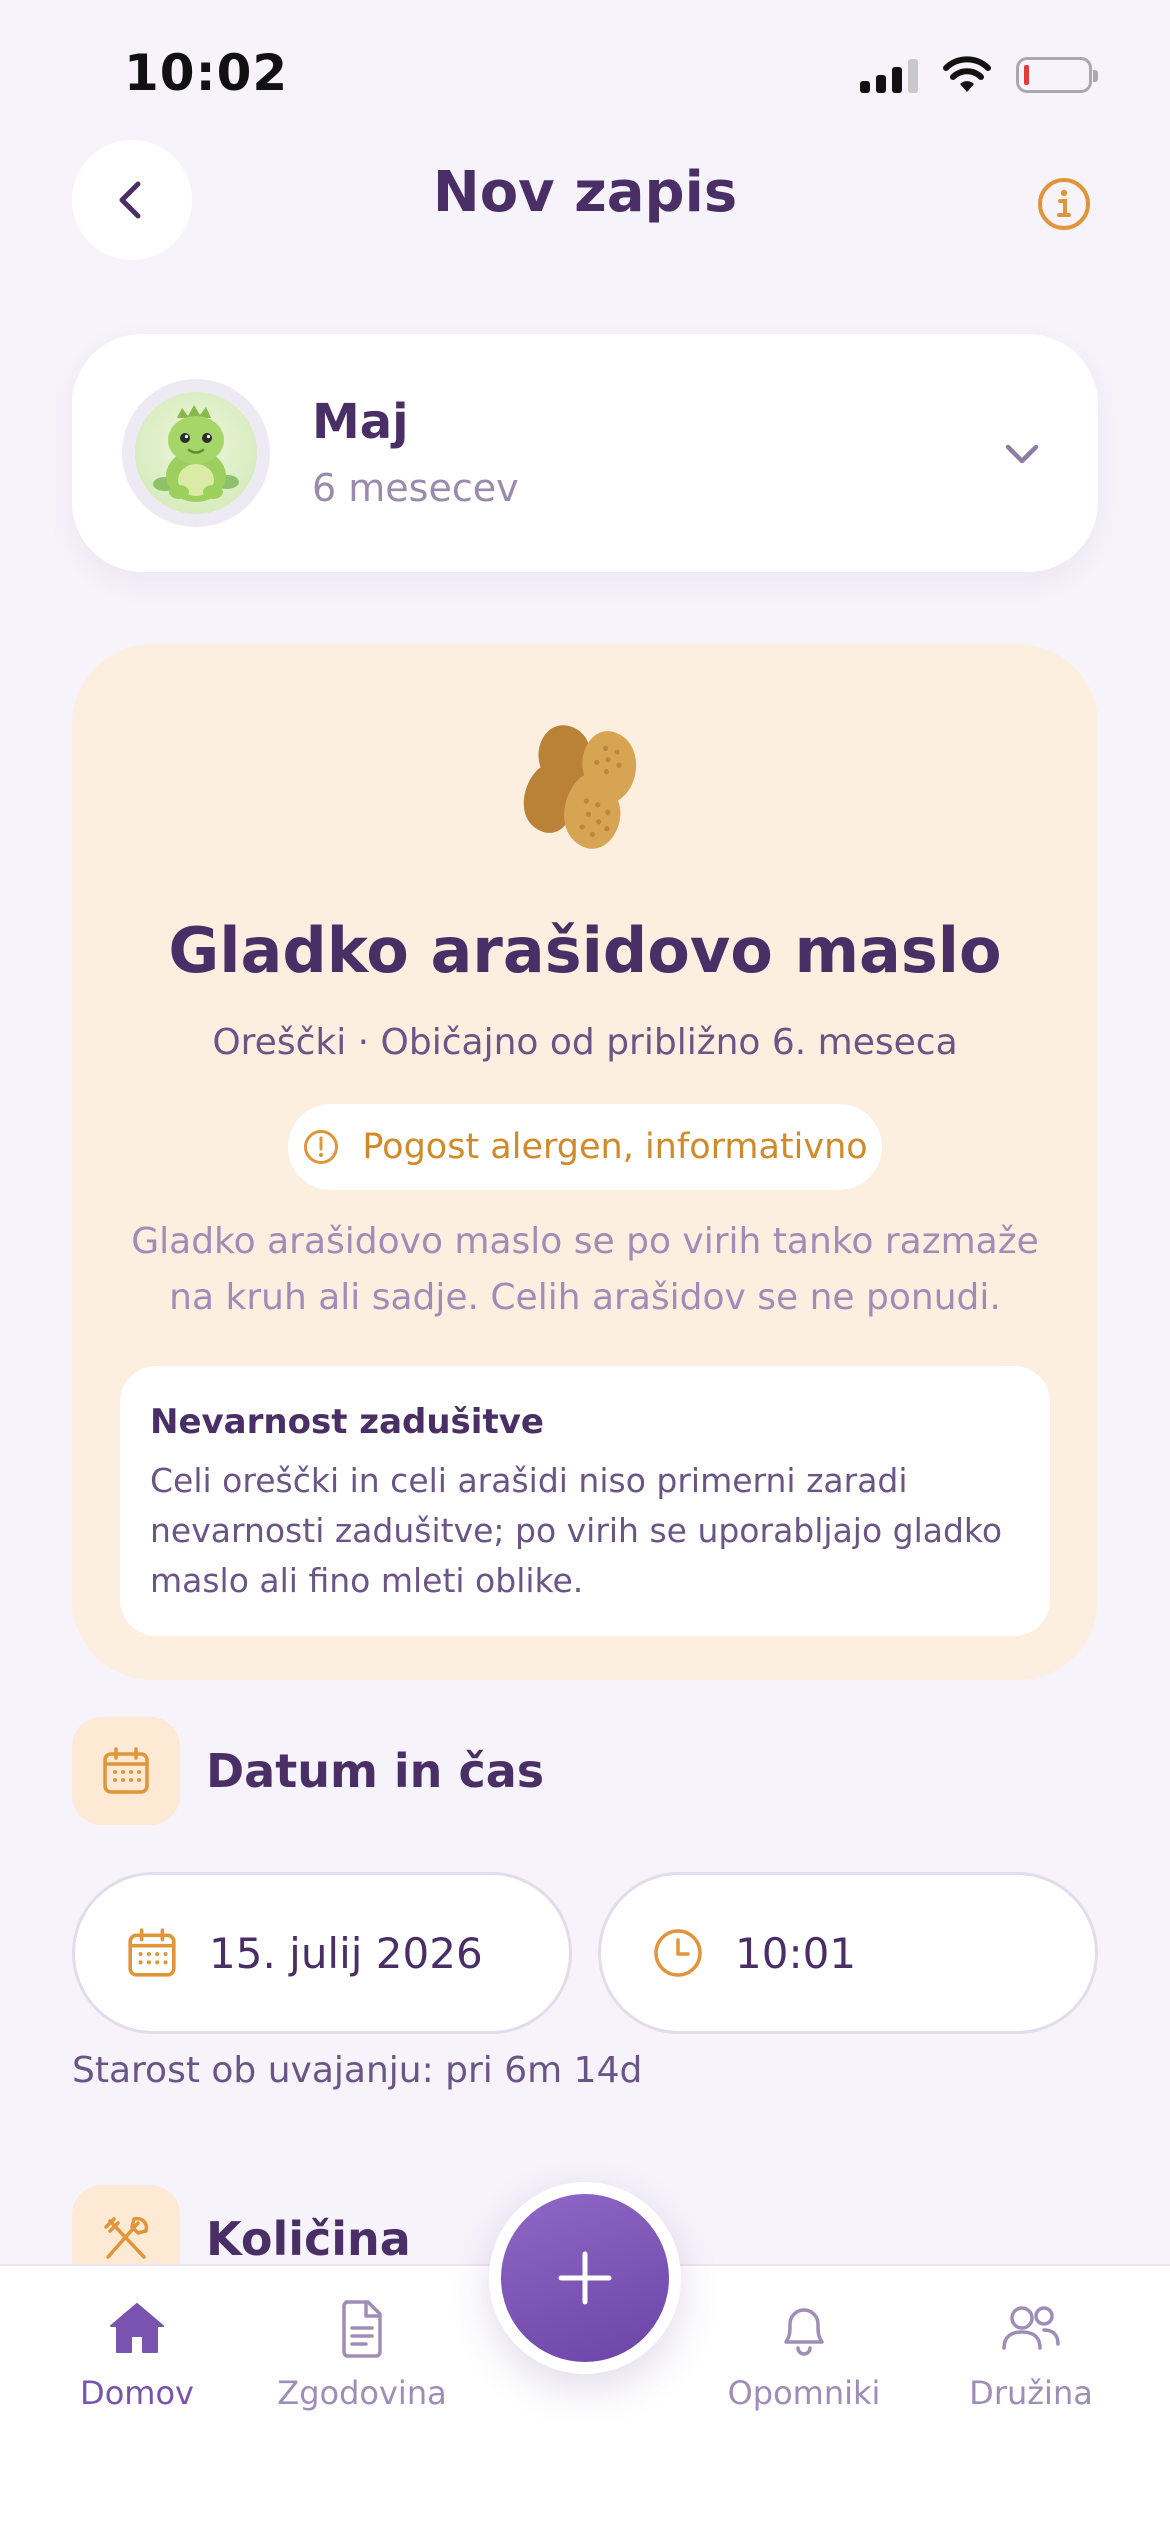  Describe the element at coordinates (804, 2393) in the screenshot. I see `tab-reminders-label: Opomniki` at that location.